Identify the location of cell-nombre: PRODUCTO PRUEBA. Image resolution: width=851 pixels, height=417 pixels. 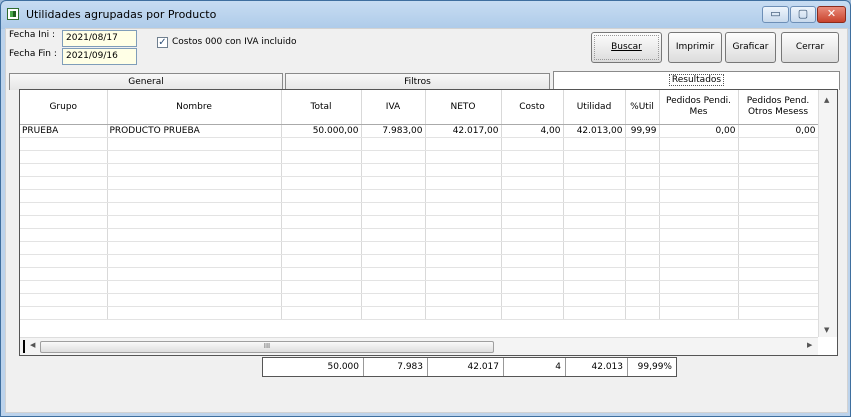
(194, 131).